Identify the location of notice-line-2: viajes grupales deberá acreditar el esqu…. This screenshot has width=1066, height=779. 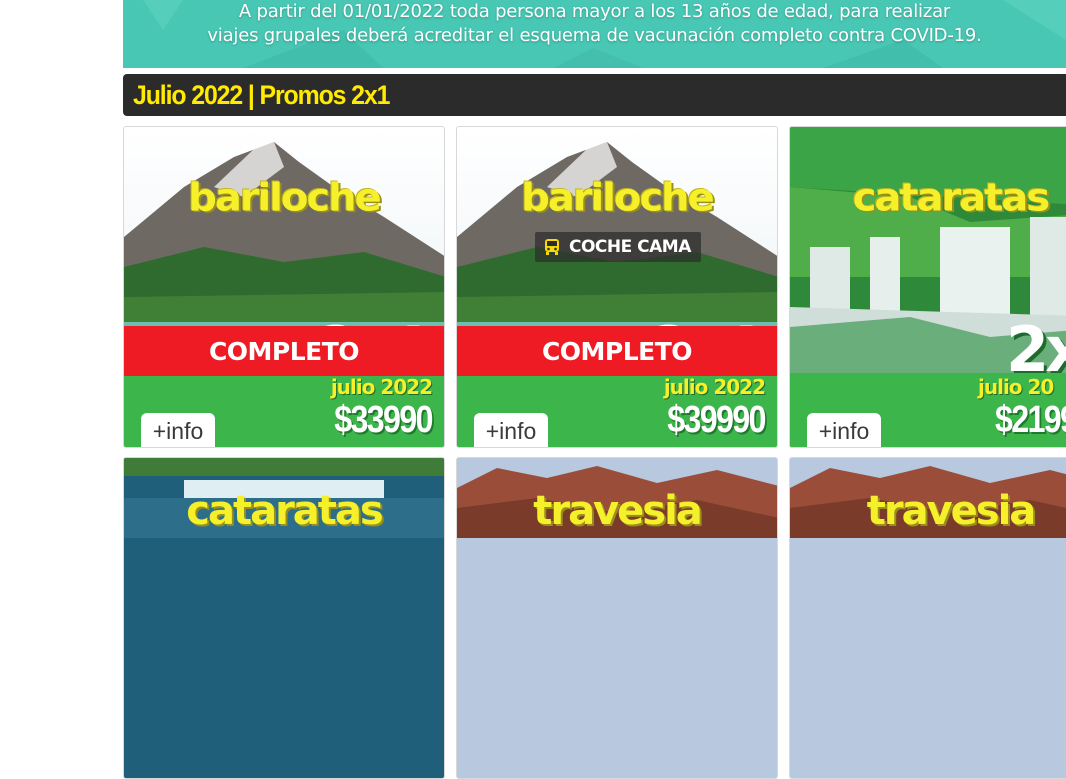
(594, 35).